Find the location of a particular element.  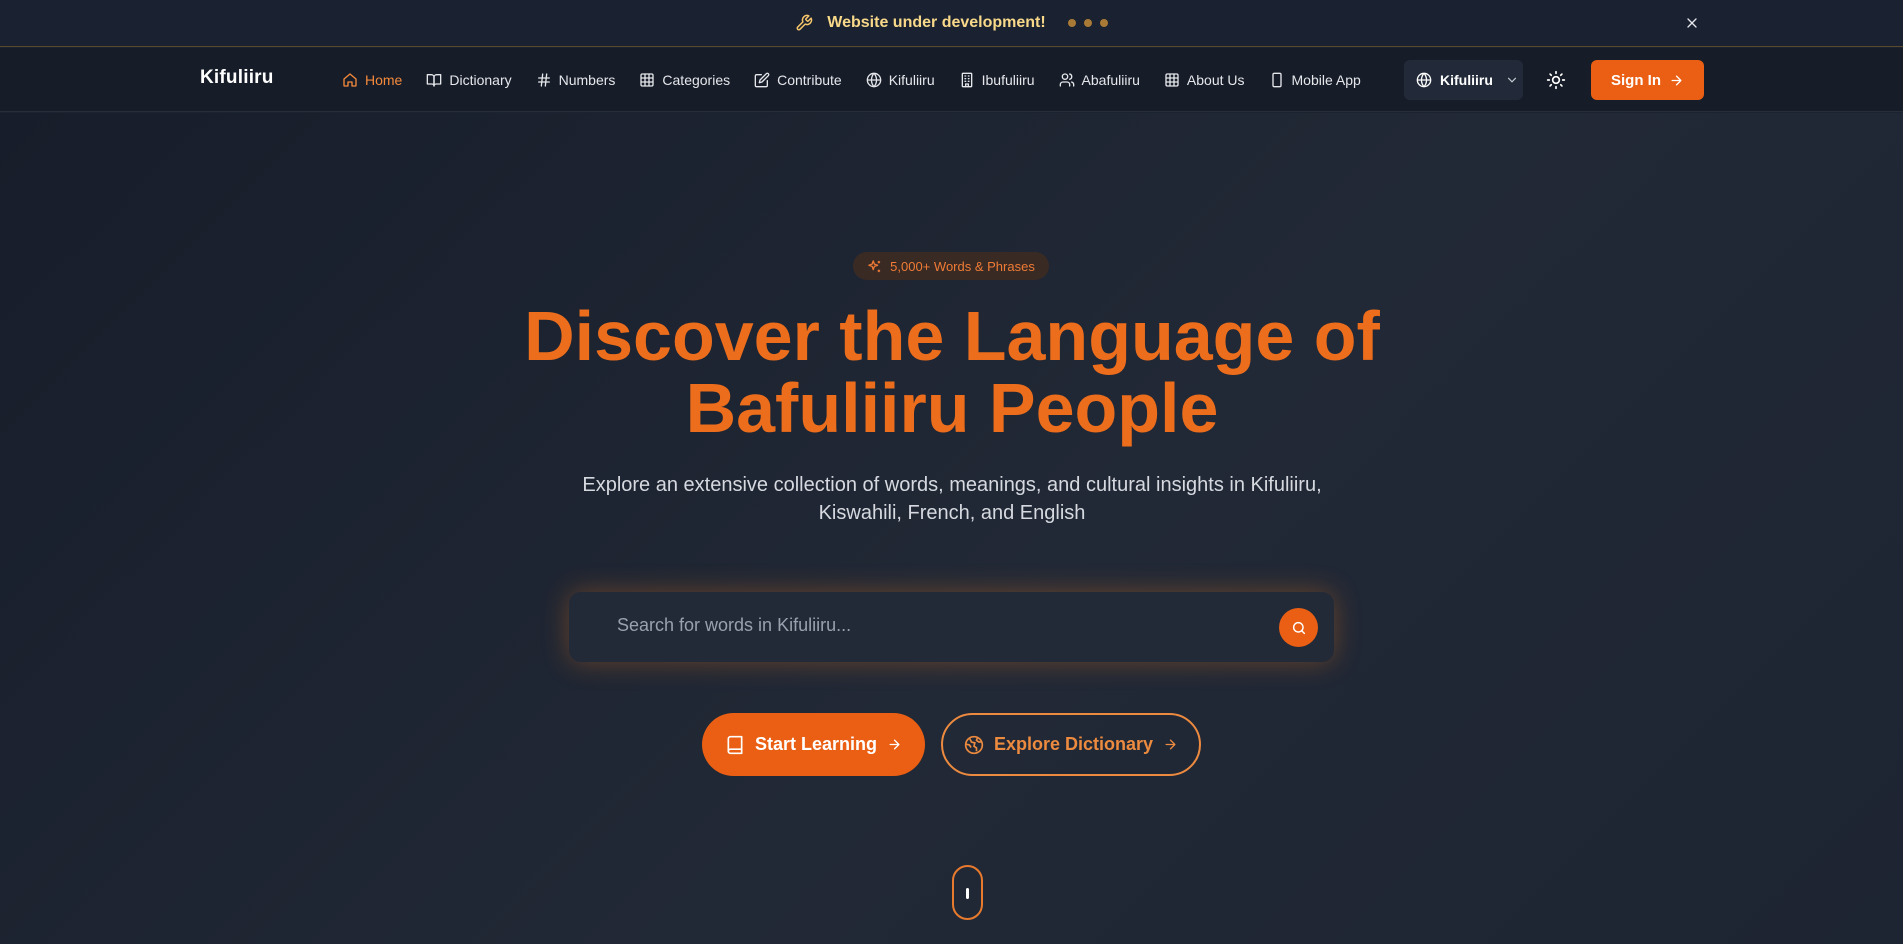

chevron-down-icon is located at coordinates (1511, 80).